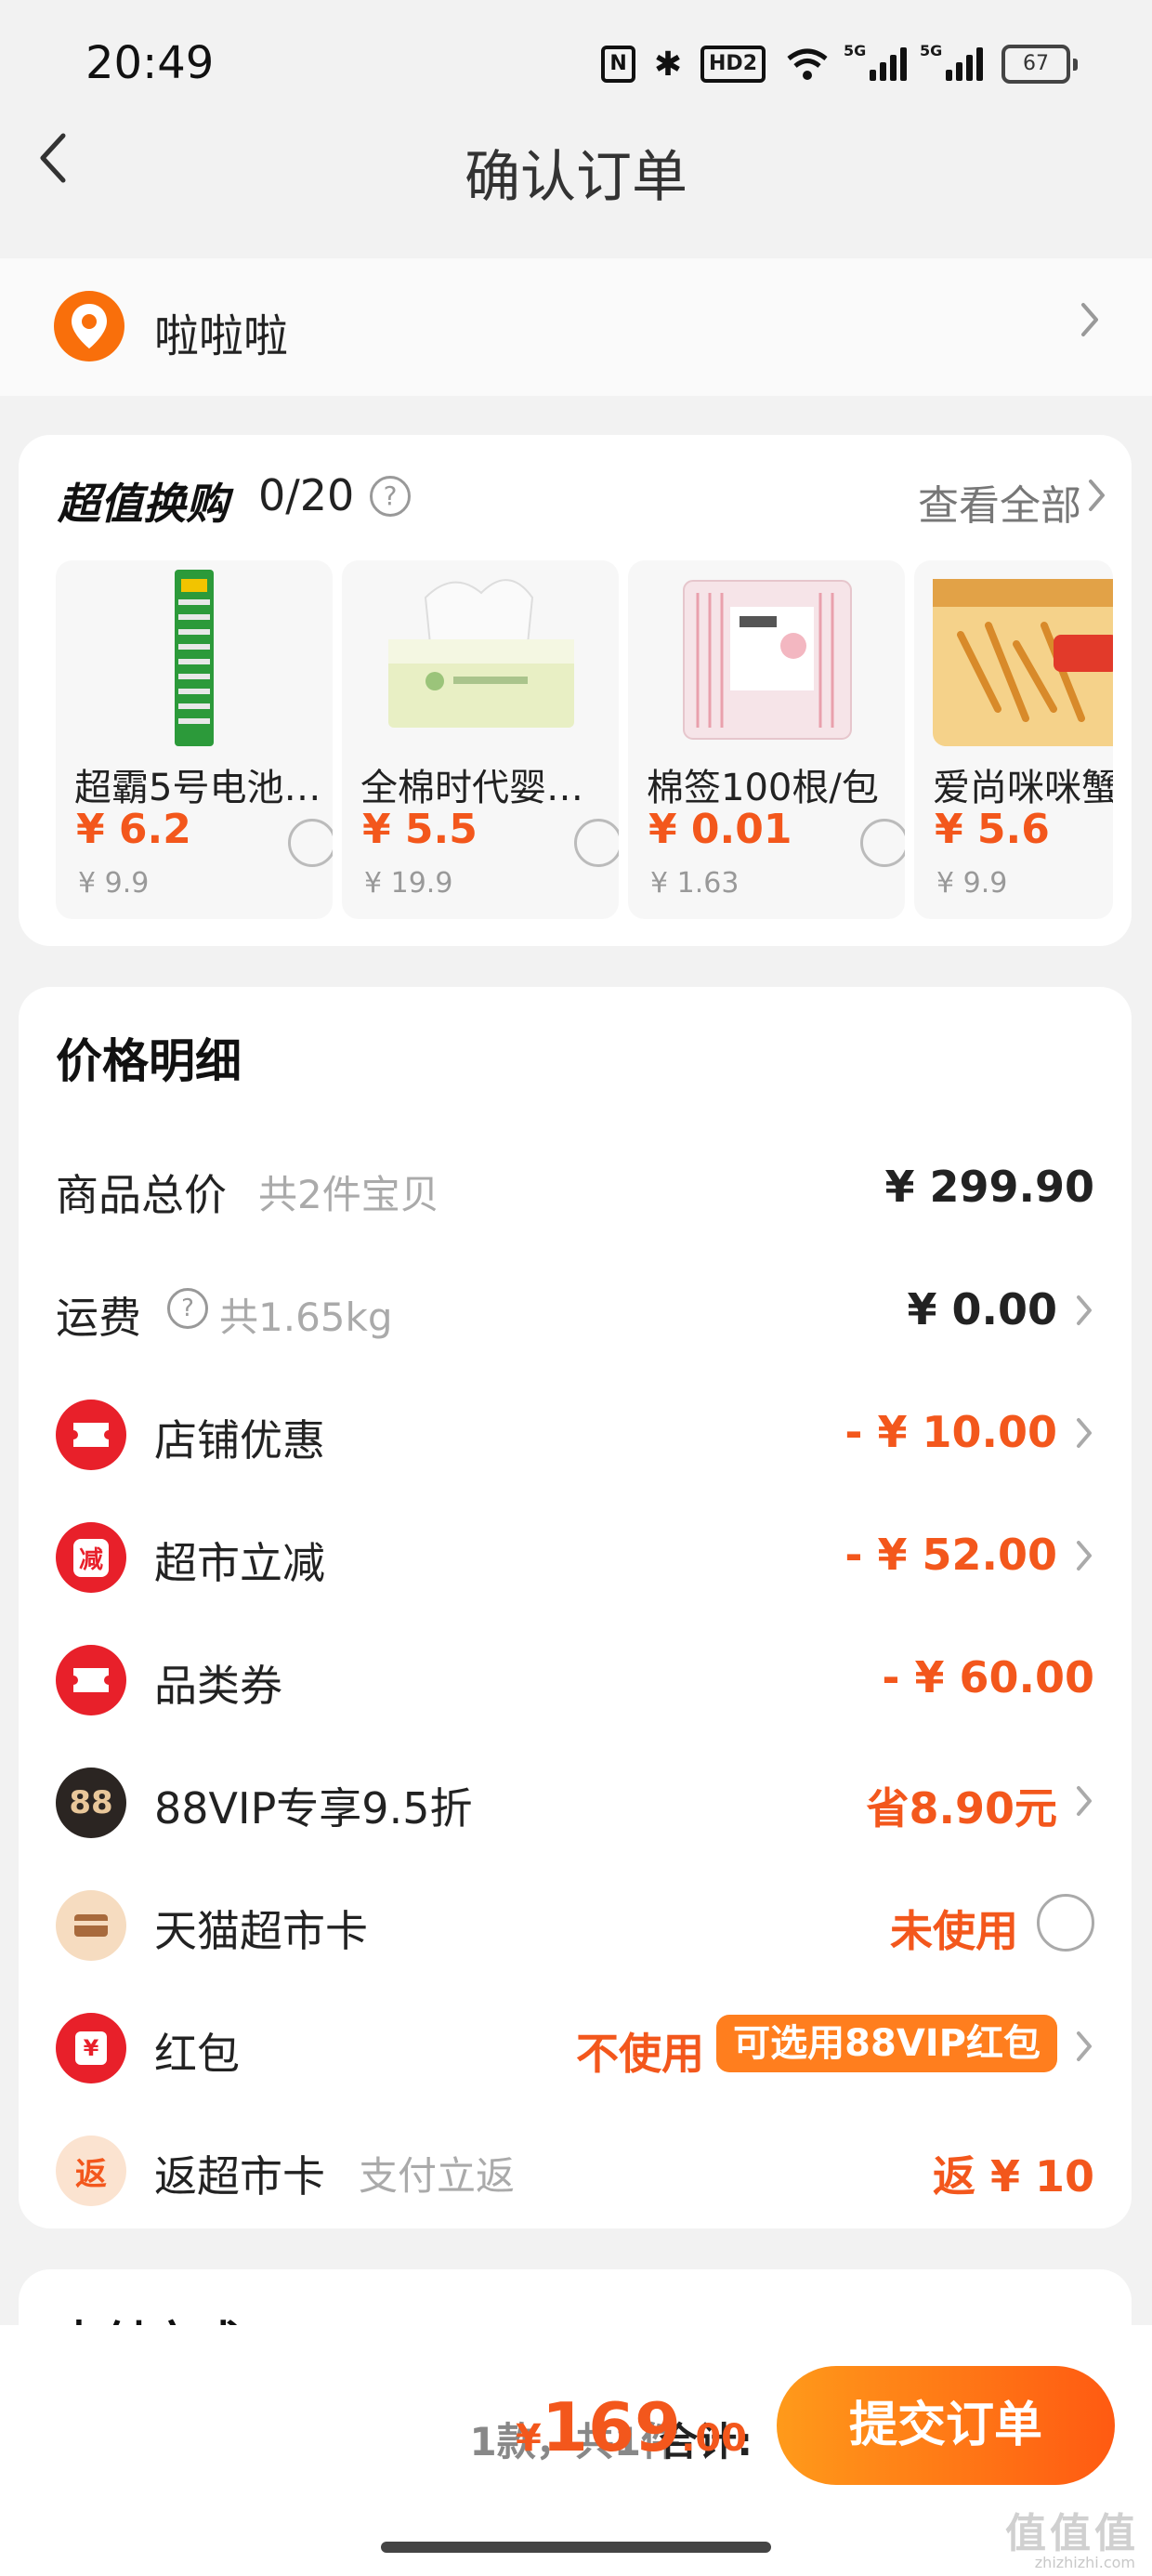 The height and width of the screenshot is (2576, 1152). Describe the element at coordinates (1035, 64) in the screenshot. I see `battery-level: 67` at that location.